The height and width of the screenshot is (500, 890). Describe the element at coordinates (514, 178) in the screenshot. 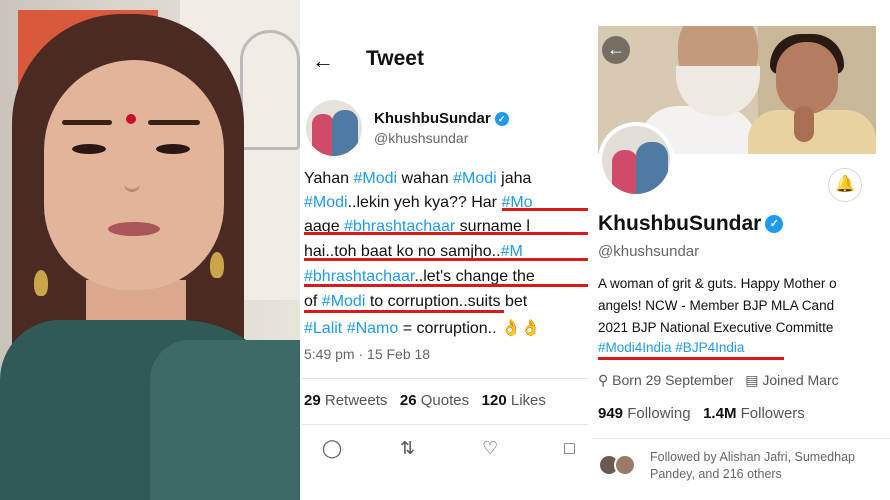

I see `tweet-text-segment: jaha` at that location.